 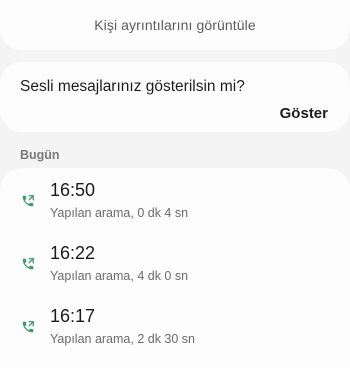 I want to click on call-time: 16:22, so click(x=73, y=253).